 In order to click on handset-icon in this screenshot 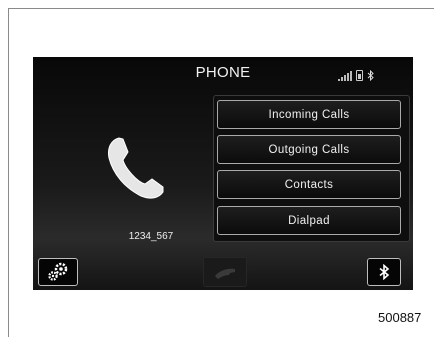, I will do `click(225, 273)`.